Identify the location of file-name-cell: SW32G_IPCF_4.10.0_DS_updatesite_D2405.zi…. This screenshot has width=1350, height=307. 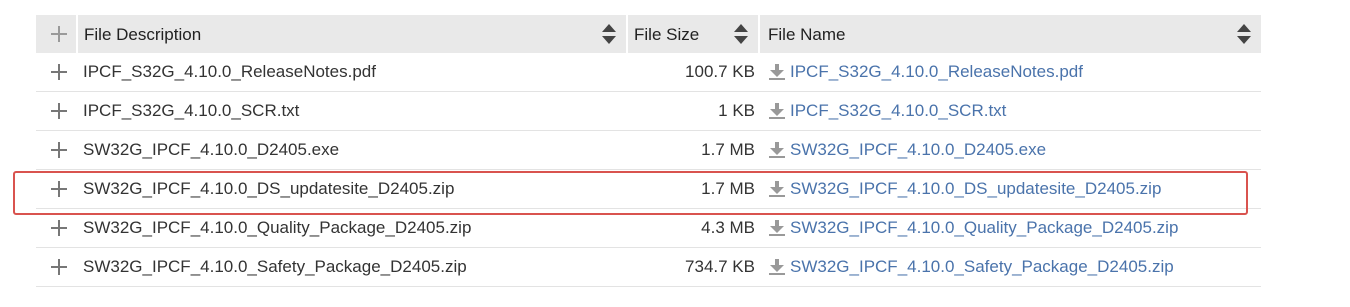
(1007, 189).